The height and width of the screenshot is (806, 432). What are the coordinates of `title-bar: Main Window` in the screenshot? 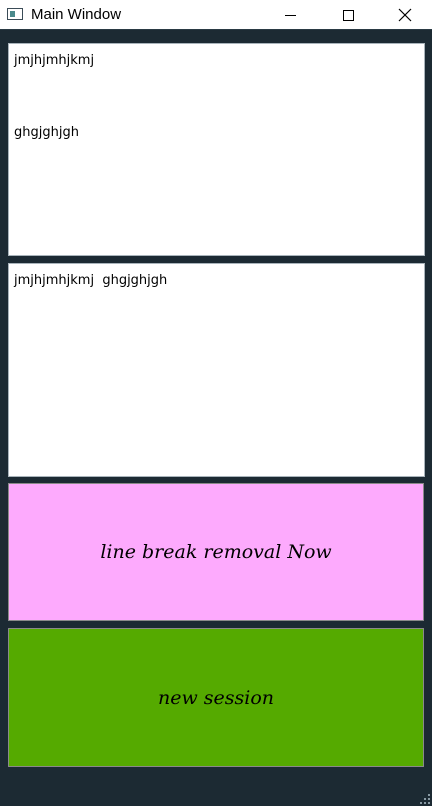 It's located at (216, 15).